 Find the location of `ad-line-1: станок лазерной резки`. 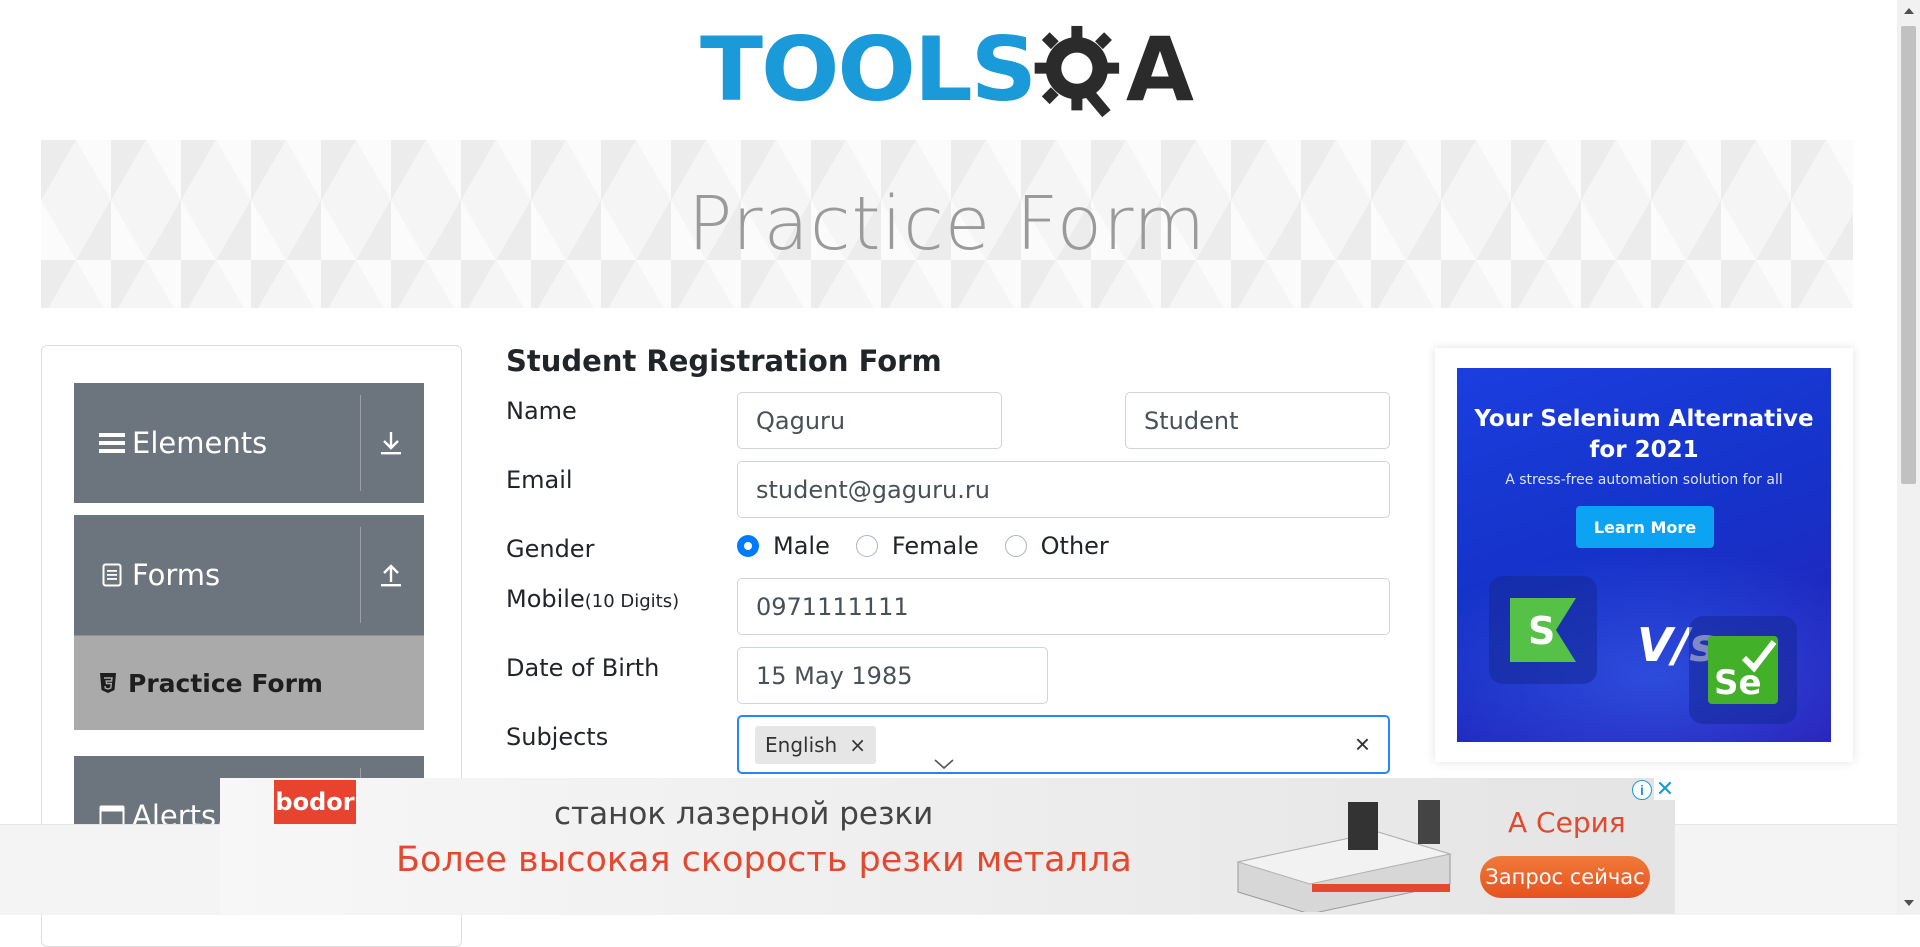

ad-line-1: станок лазерной резки is located at coordinates (744, 814).